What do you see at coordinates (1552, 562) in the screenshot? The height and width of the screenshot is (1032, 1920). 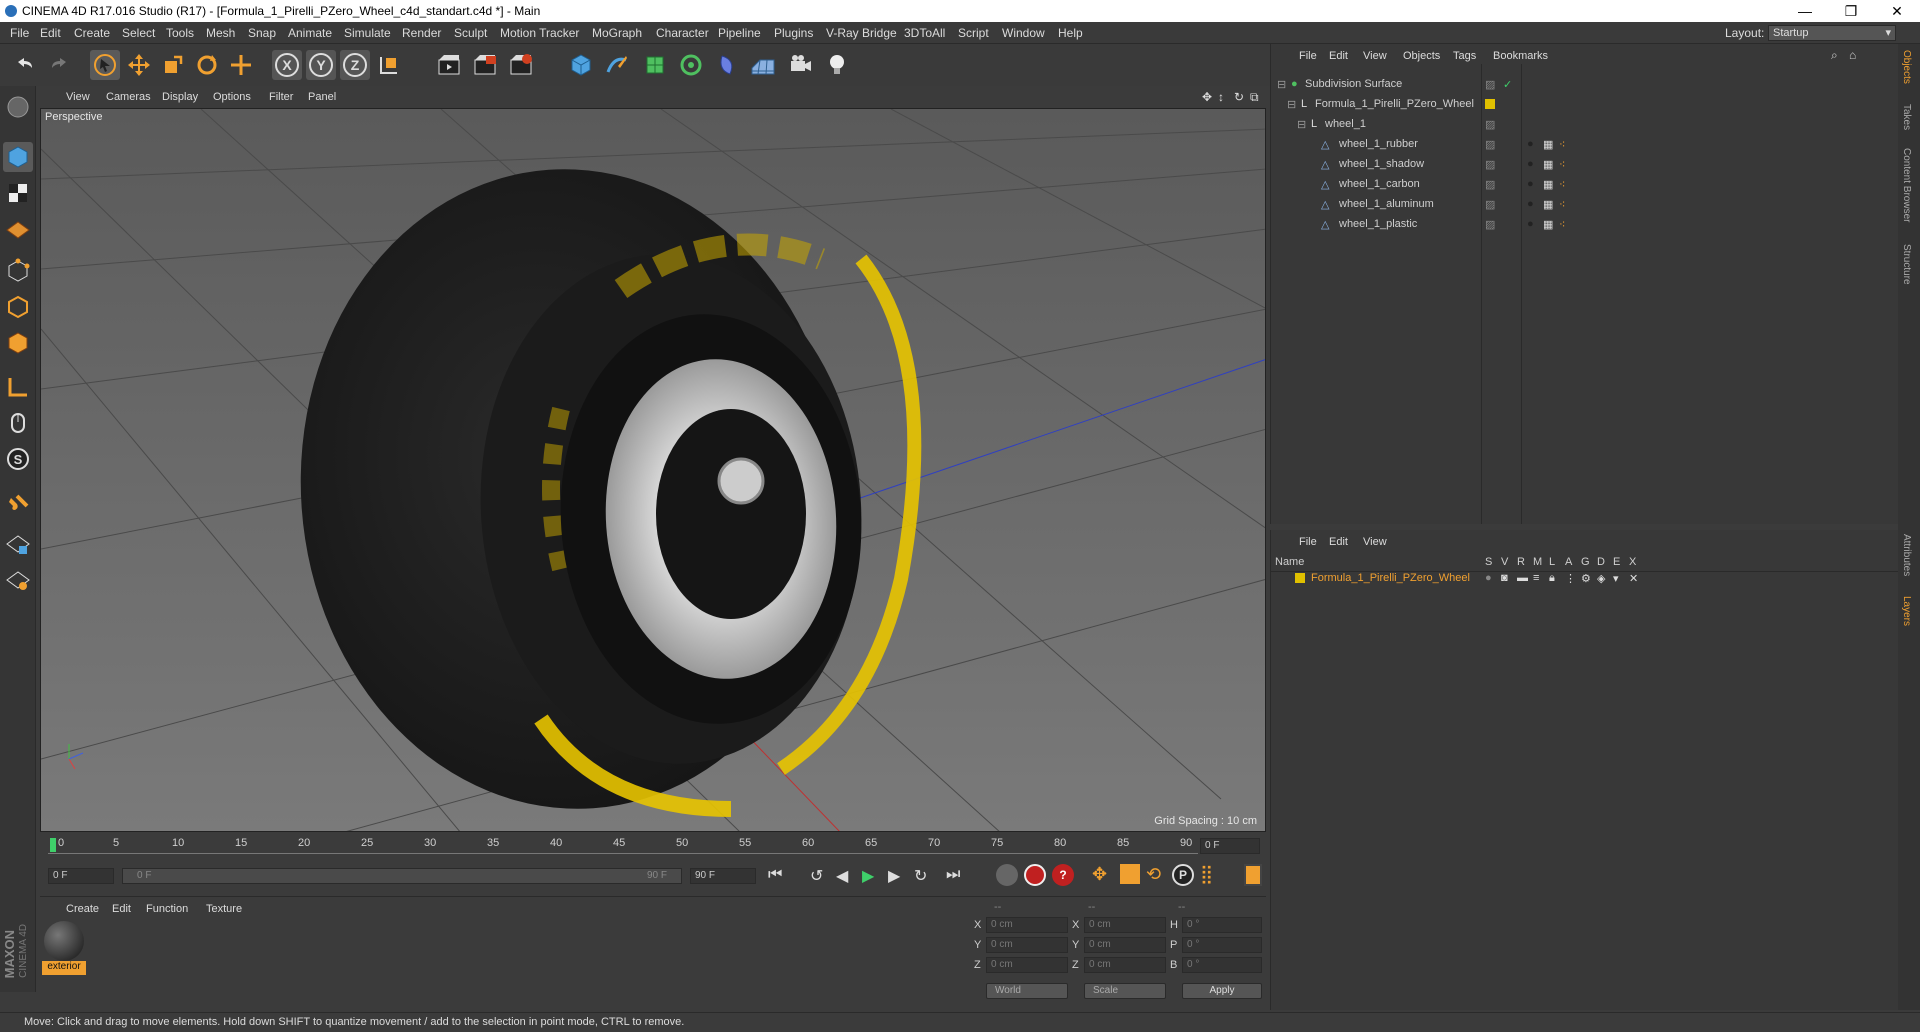 I see `column-l: L` at bounding box center [1552, 562].